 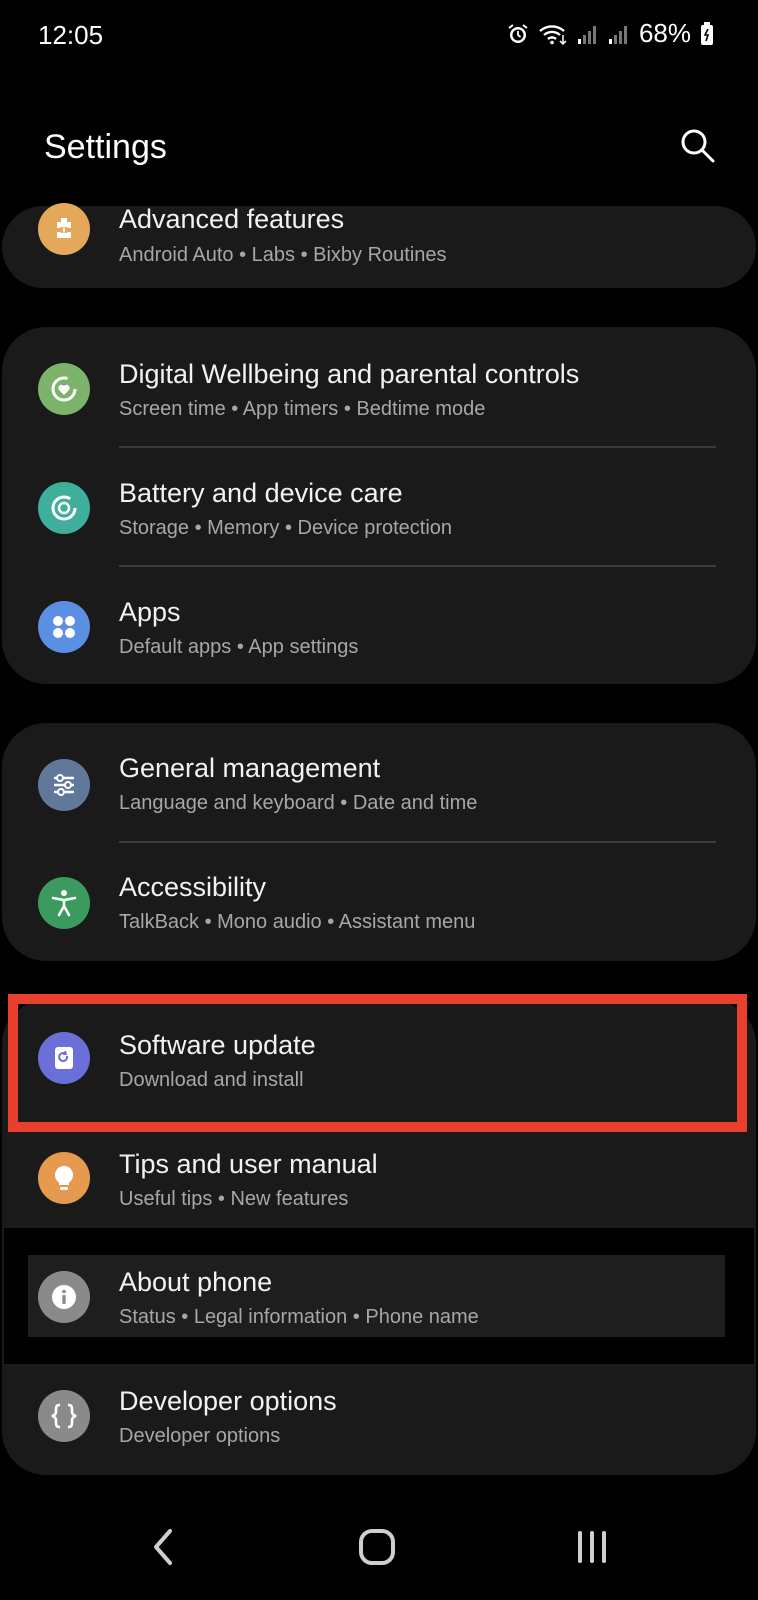 What do you see at coordinates (234, 1199) in the screenshot?
I see `item-subtitle: Useful tips • New features` at bounding box center [234, 1199].